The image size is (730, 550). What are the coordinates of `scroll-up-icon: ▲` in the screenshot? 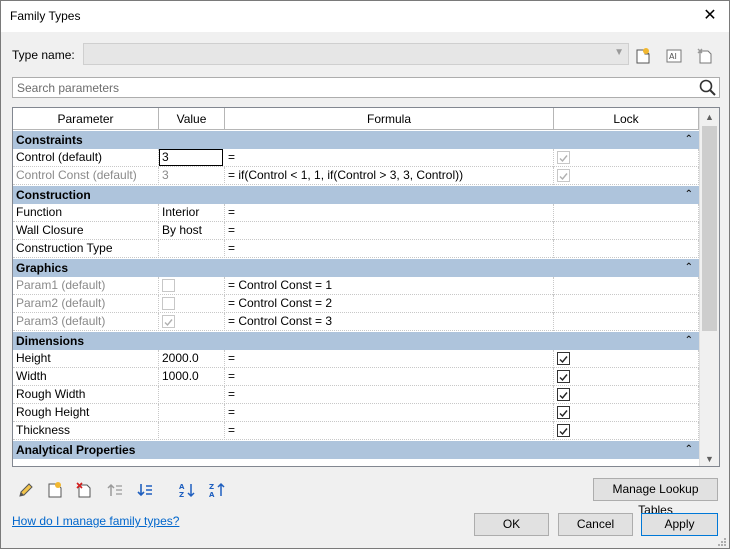 It's located at (709, 117).